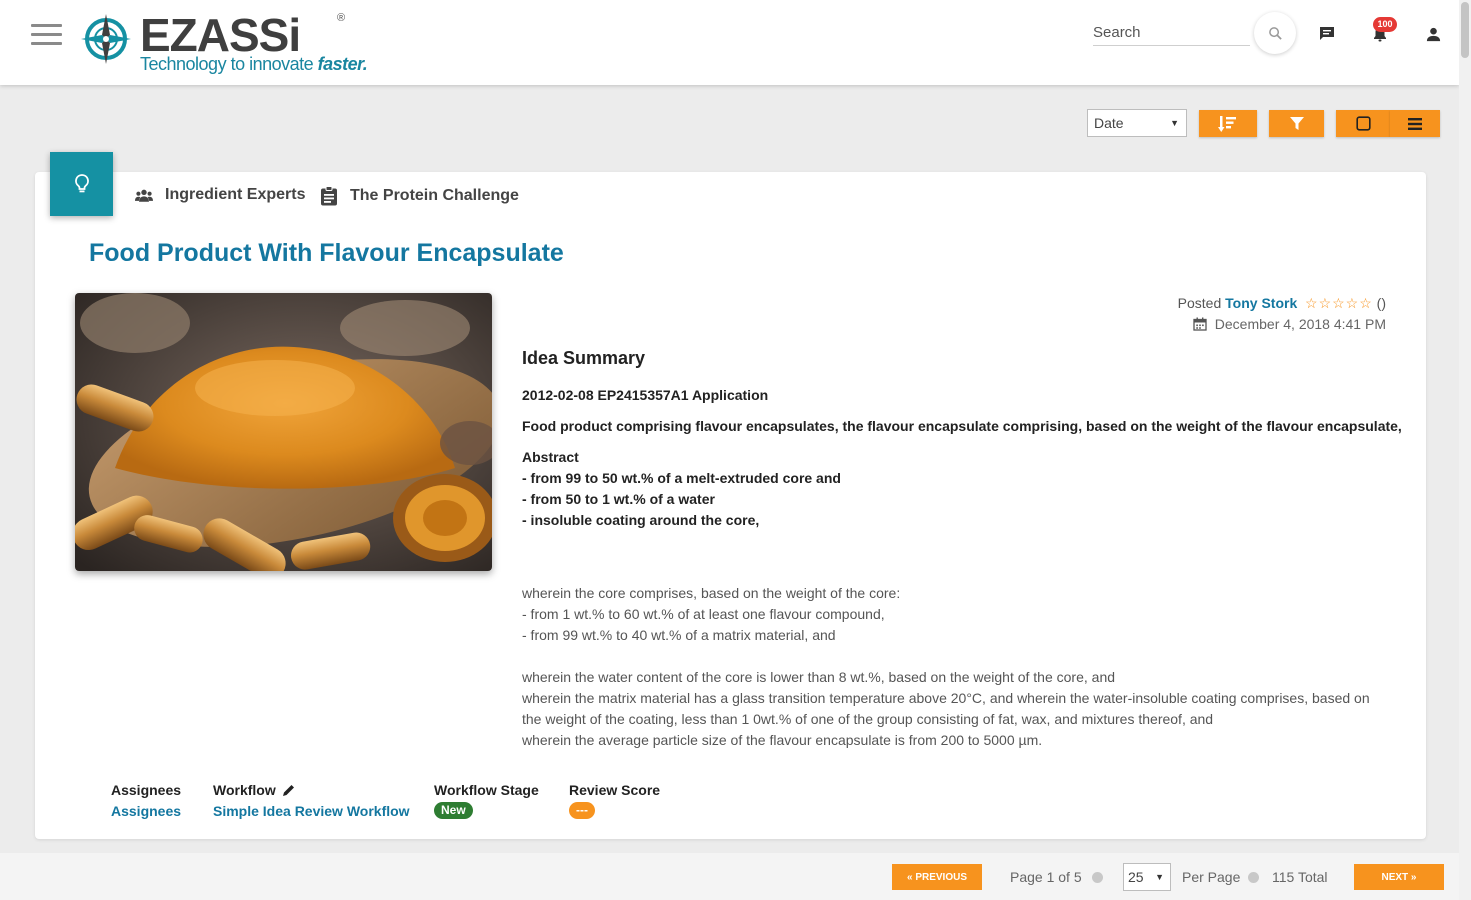 The height and width of the screenshot is (900, 1471). What do you see at coordinates (1261, 303) in the screenshot?
I see `author-link: Tony Stork` at bounding box center [1261, 303].